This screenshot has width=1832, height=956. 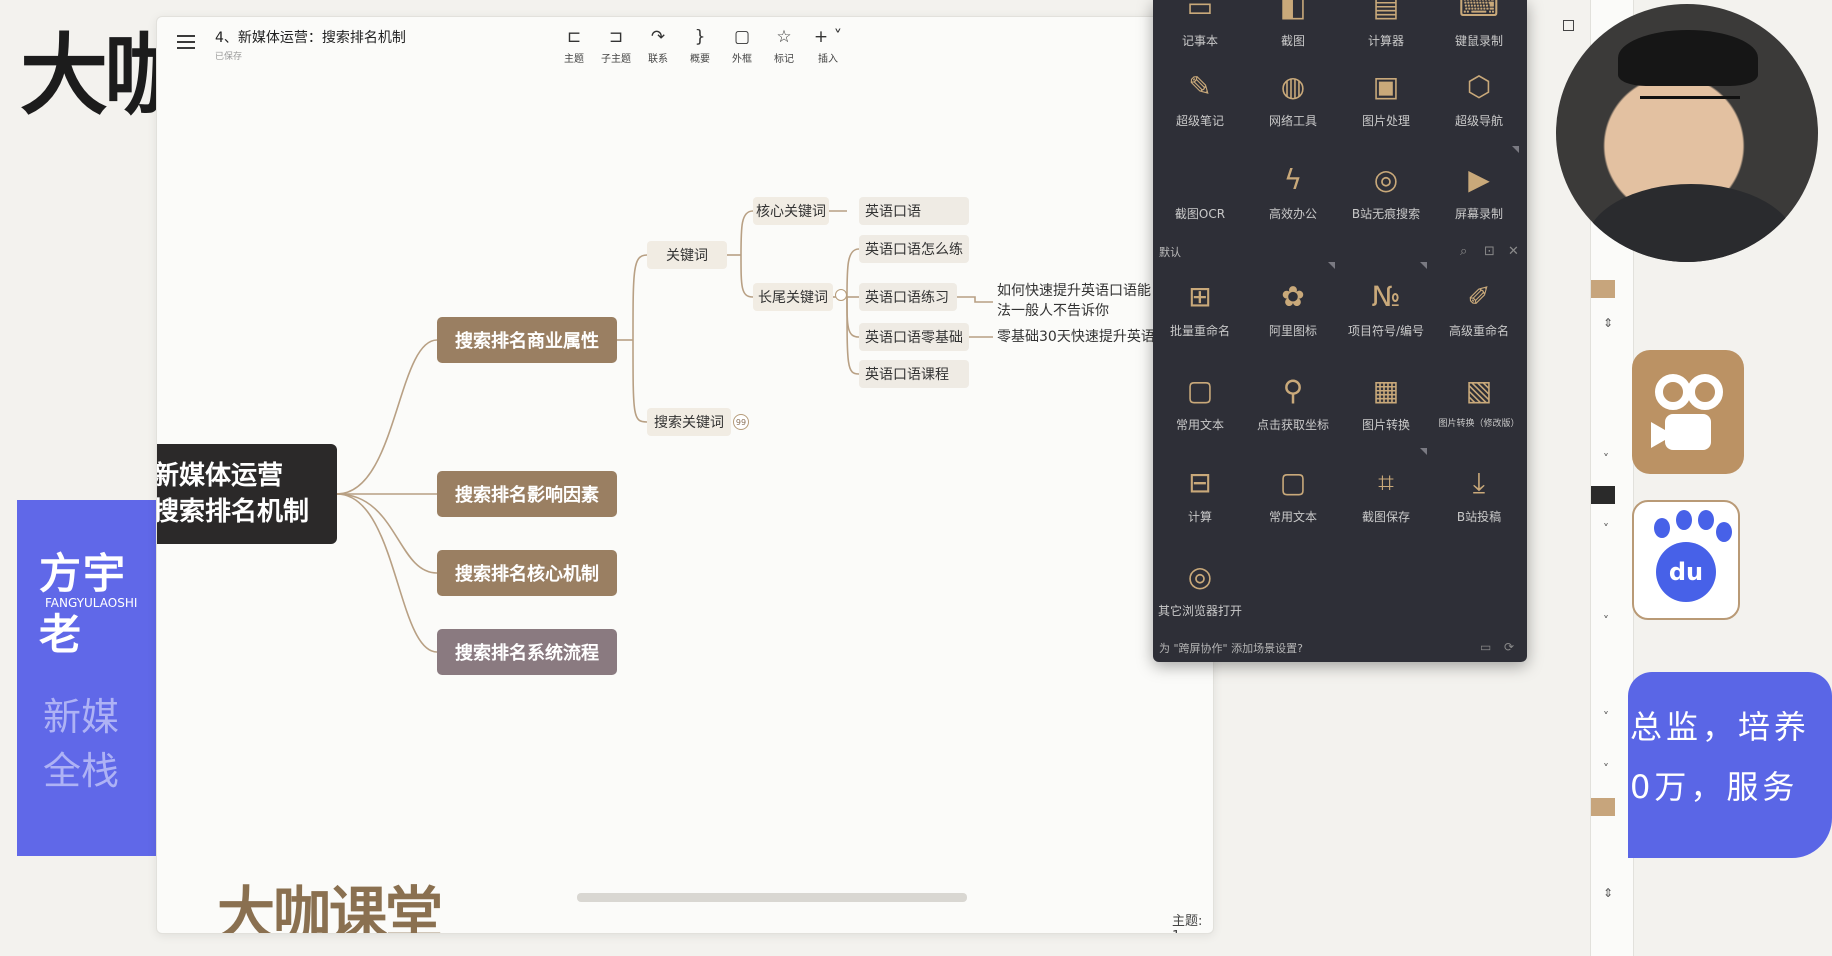 What do you see at coordinates (527, 573) in the screenshot?
I see `topic-core-mechanism: 搜索排名核心机制` at bounding box center [527, 573].